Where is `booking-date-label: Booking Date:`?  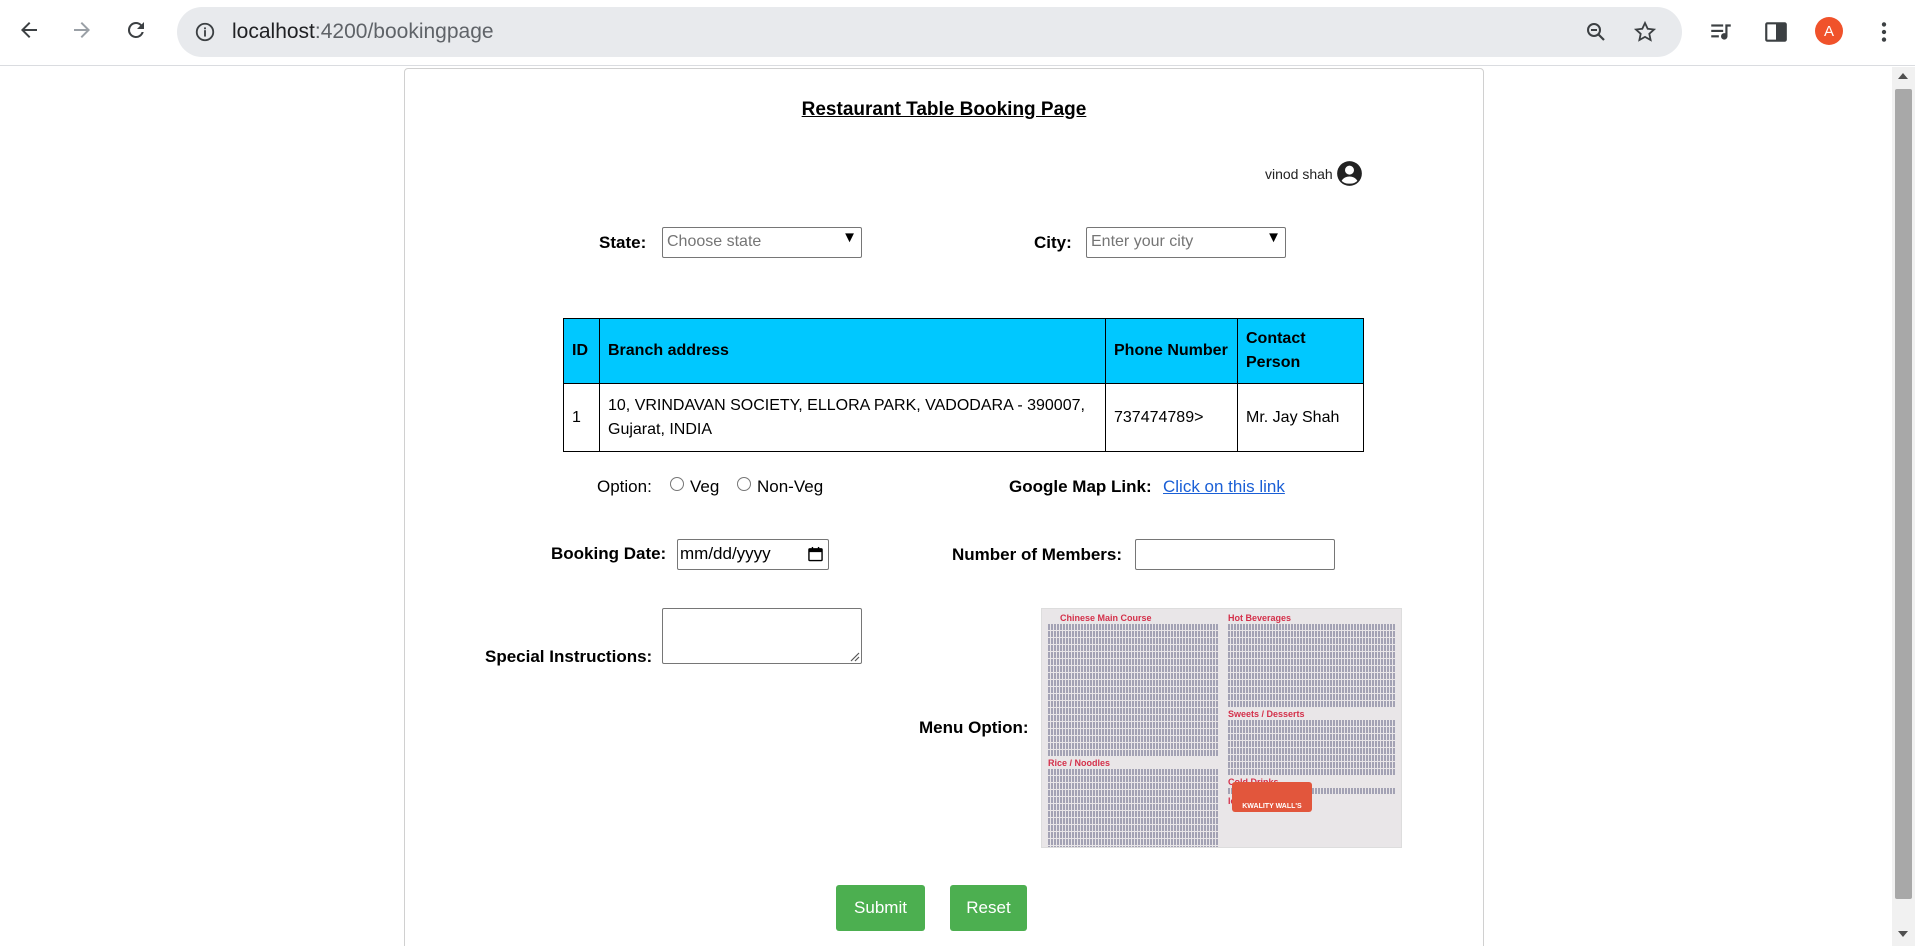
booking-date-label: Booking Date: is located at coordinates (609, 553).